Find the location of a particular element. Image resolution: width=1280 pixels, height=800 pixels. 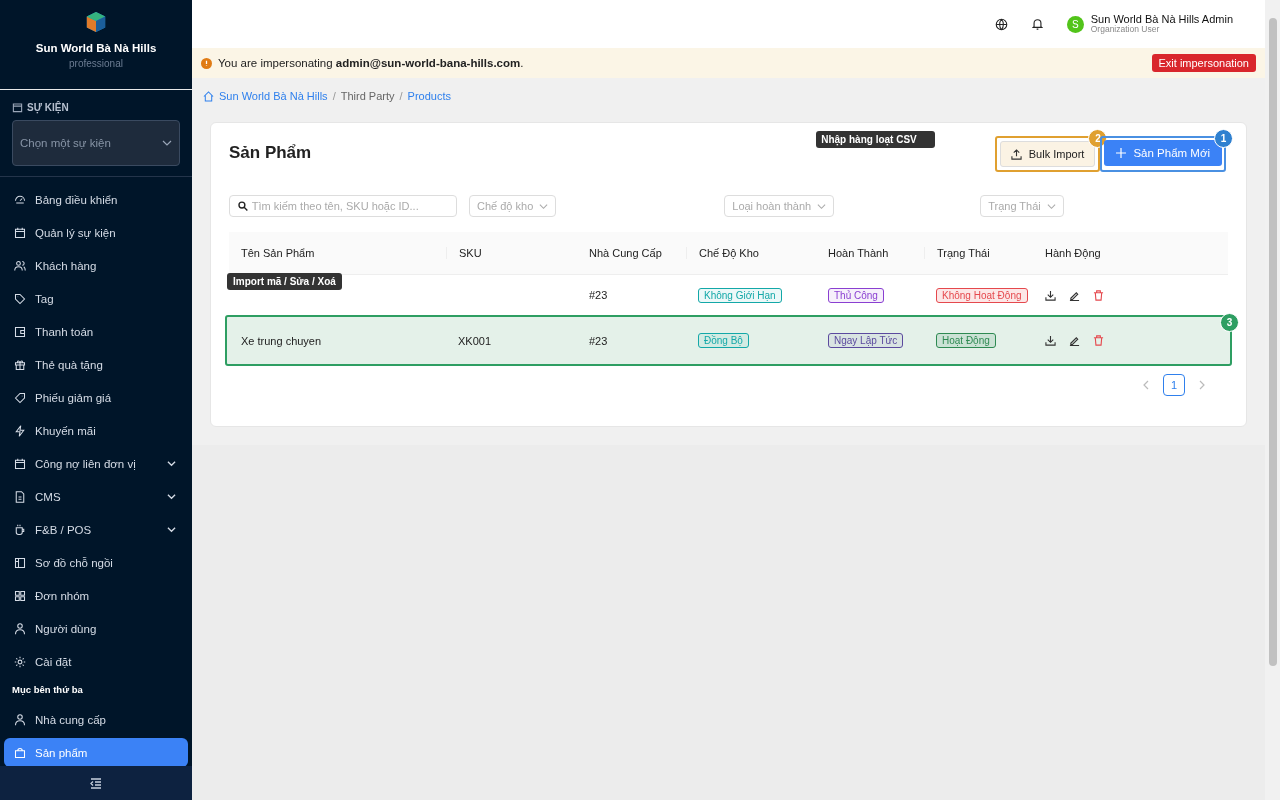

nav-item: CMS is located at coordinates (96, 496).